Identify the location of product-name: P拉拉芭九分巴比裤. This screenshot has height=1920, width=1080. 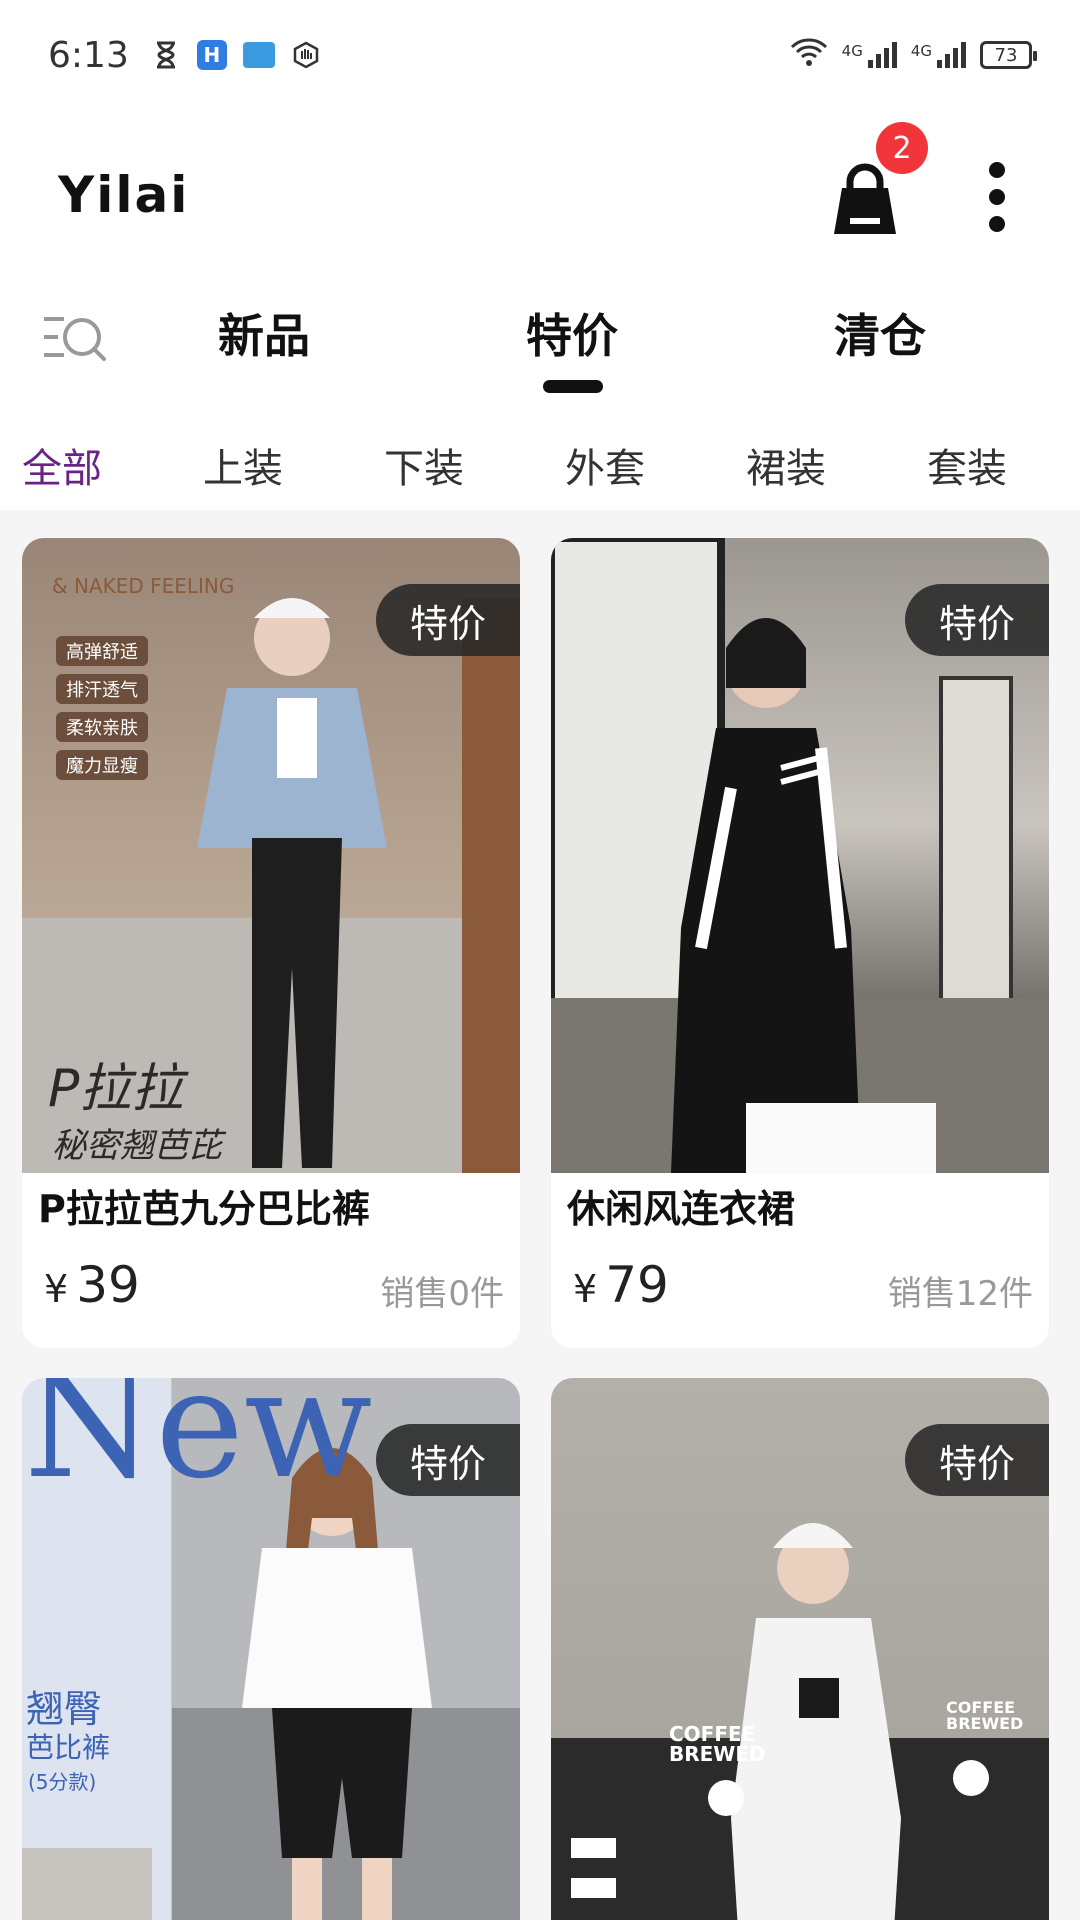
(204, 1209).